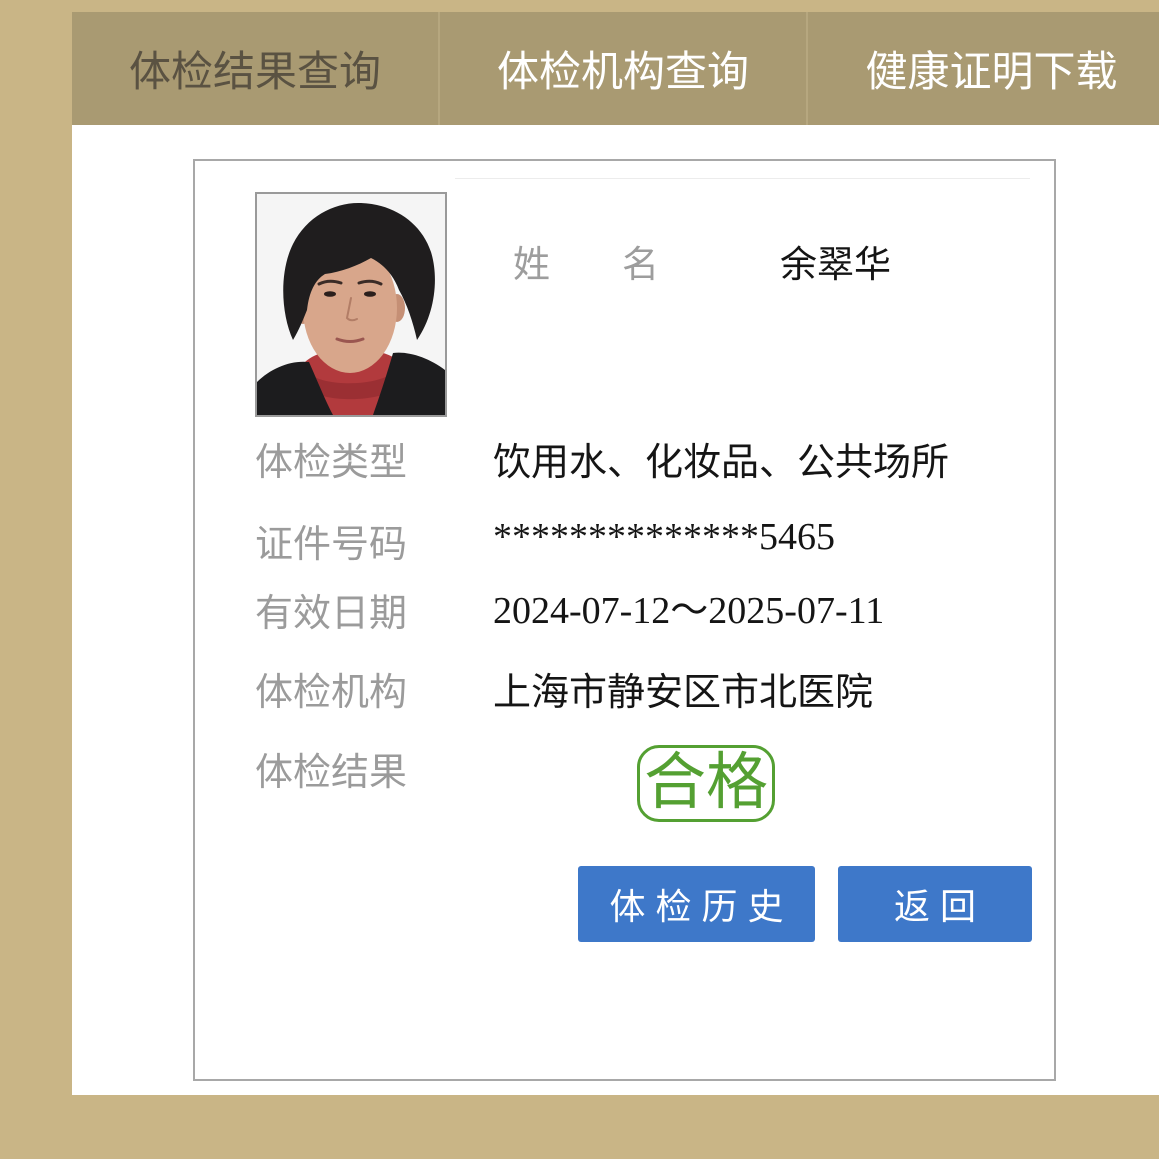 The width and height of the screenshot is (1159, 1159). I want to click on field-label: 体检机构, so click(331, 693).